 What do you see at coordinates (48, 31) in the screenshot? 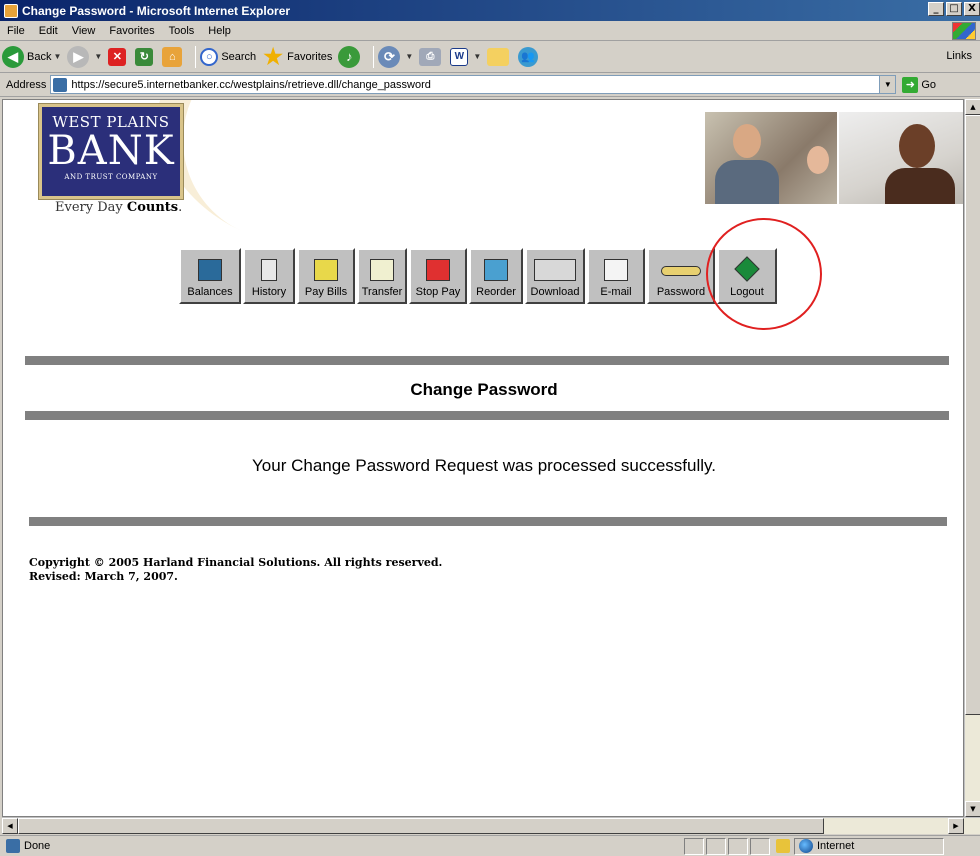
I see `menu-edit: Edit` at bounding box center [48, 31].